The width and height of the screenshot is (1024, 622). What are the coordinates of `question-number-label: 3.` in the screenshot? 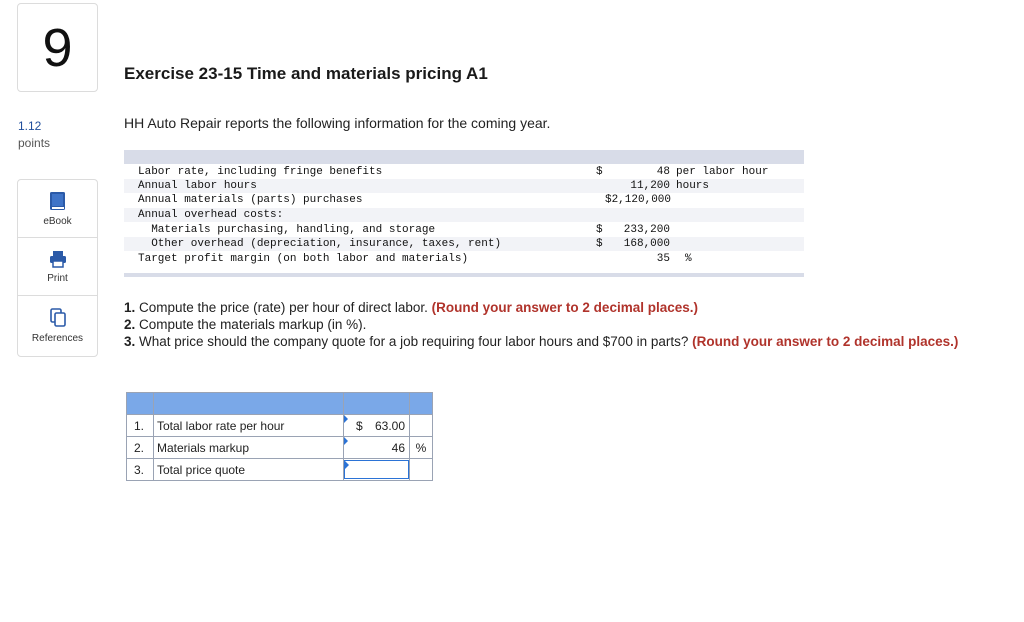 It's located at (130, 341).